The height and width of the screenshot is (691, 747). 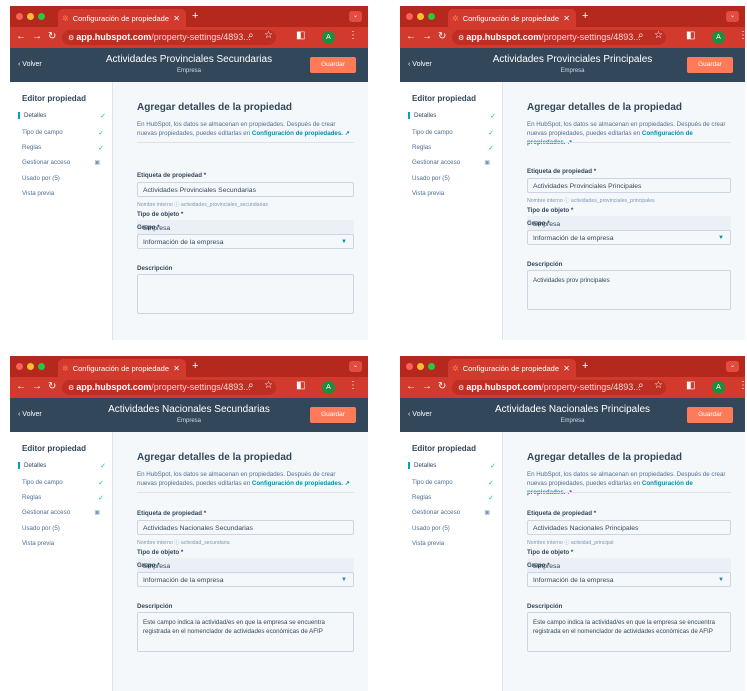 What do you see at coordinates (245, 294) in the screenshot?
I see `descripcion-textarea` at bounding box center [245, 294].